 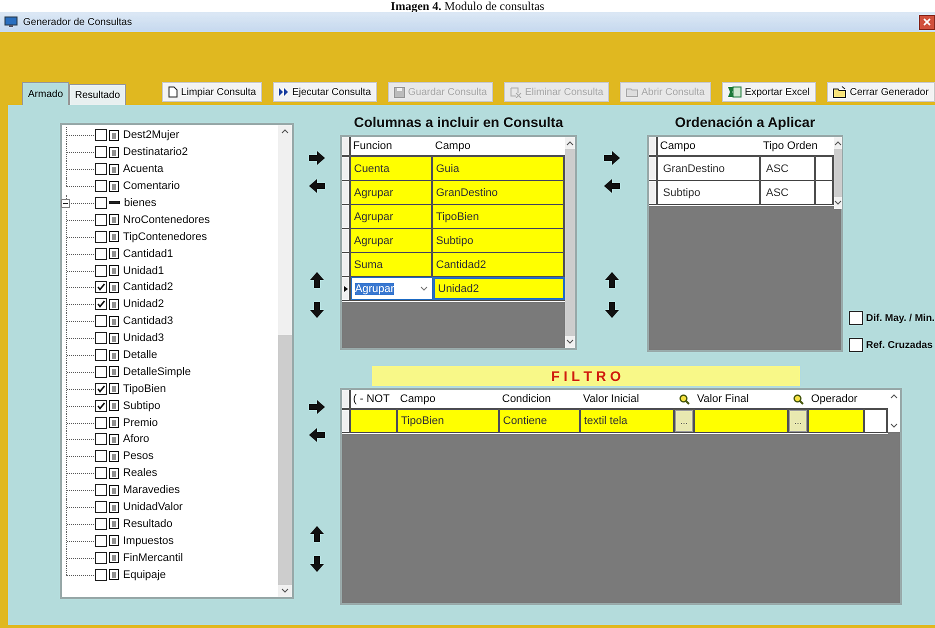 What do you see at coordinates (880, 92) in the screenshot?
I see `toolbar-button: Cerrar Generador` at bounding box center [880, 92].